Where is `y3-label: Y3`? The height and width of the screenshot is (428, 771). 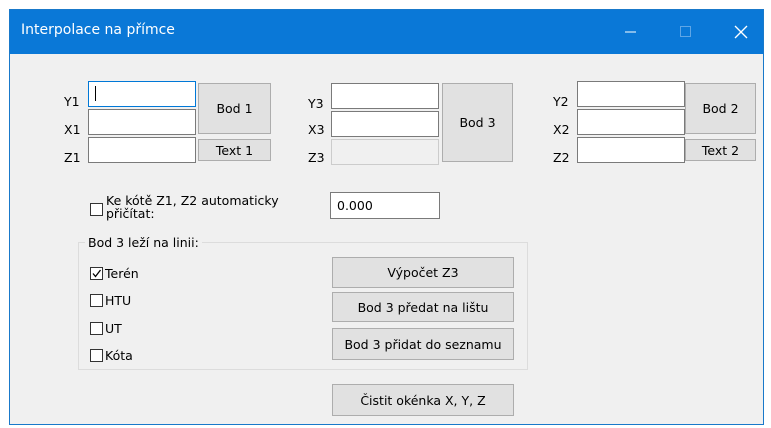
y3-label: Y3 is located at coordinates (316, 103).